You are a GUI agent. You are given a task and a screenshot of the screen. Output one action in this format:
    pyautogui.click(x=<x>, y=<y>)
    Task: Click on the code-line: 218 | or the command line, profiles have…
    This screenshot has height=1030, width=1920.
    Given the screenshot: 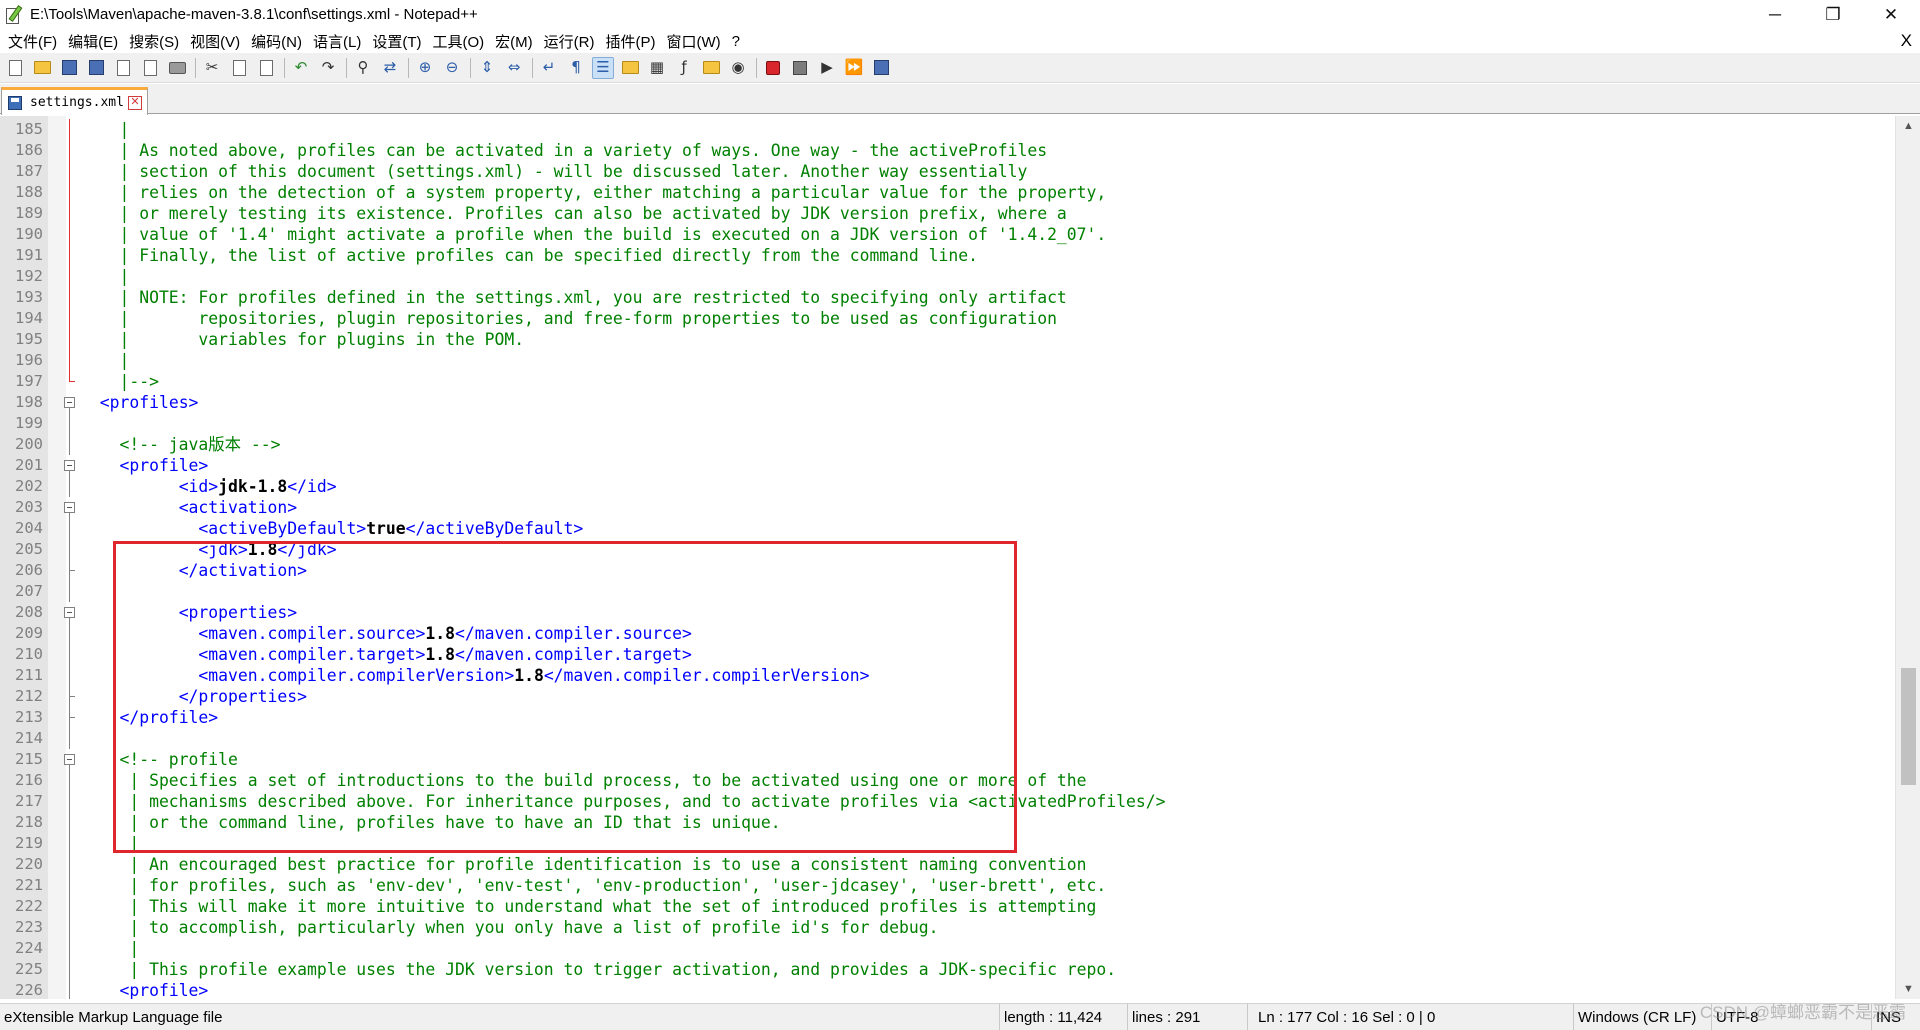 What is the action you would take?
    pyautogui.click(x=947, y=822)
    